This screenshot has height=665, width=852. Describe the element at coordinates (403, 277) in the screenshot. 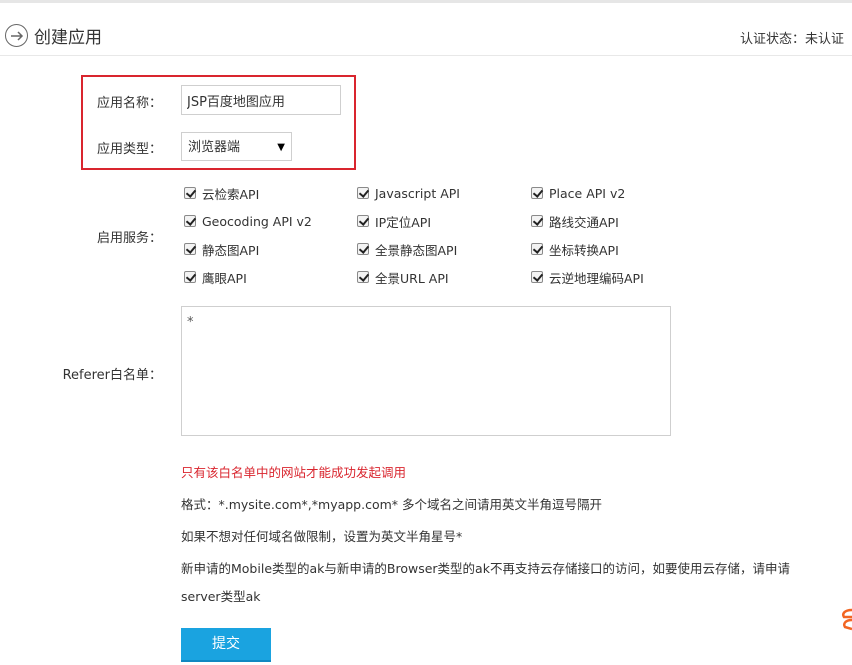

I see `service-panorama-url-api: 全景URL API` at that location.